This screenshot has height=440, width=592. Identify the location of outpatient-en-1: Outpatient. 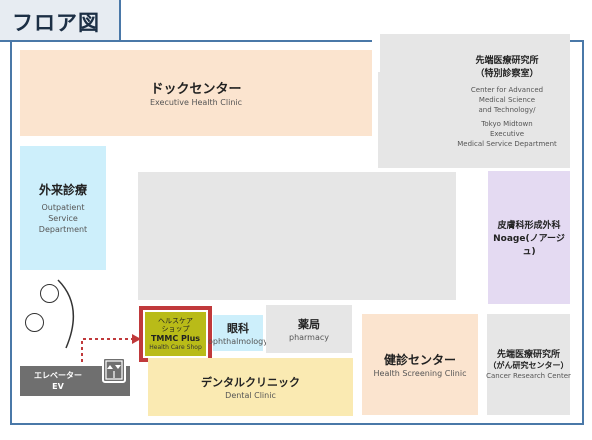
(63, 207).